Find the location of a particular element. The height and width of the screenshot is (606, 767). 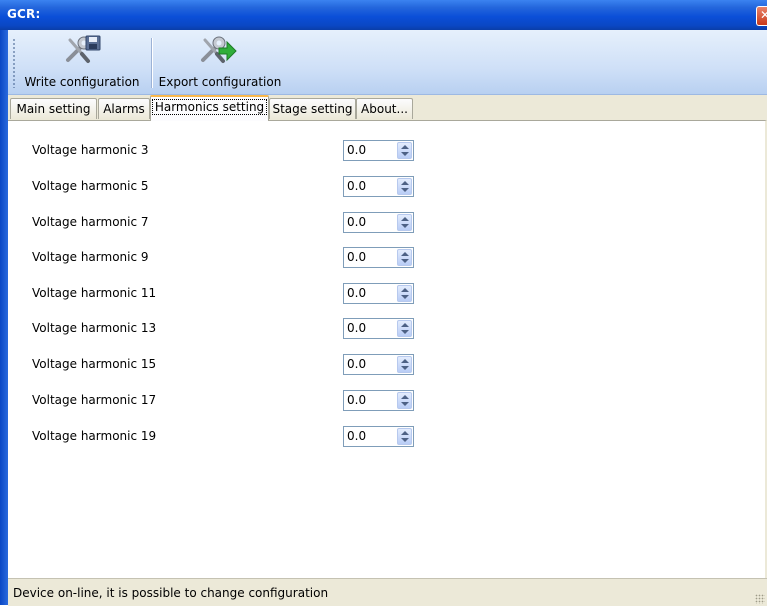

harmonic-11-stepper: 0.0 is located at coordinates (378, 293).